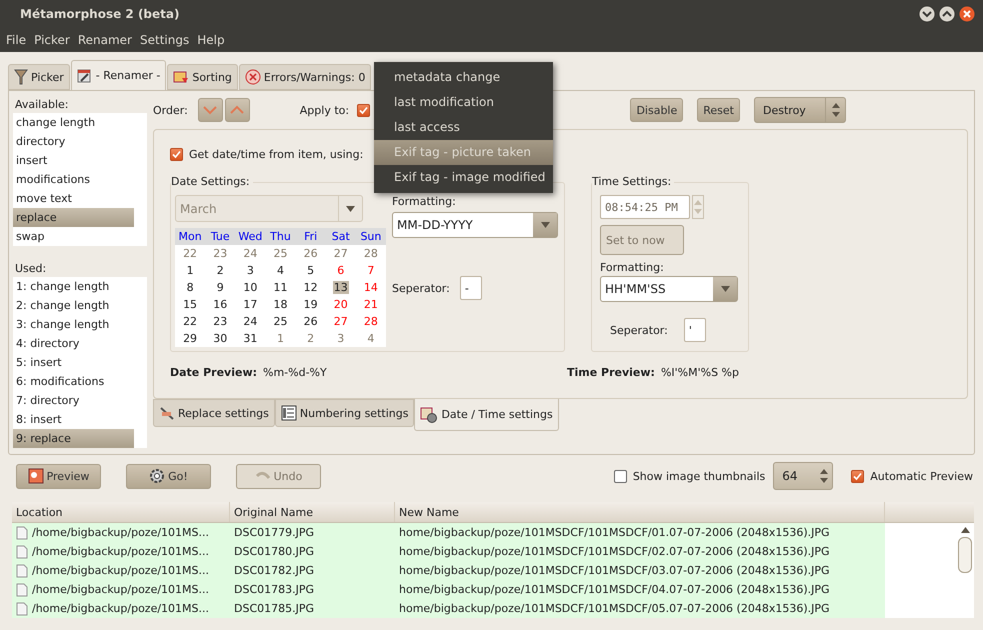 The image size is (983, 630). I want to click on action-button: Disable, so click(657, 110).